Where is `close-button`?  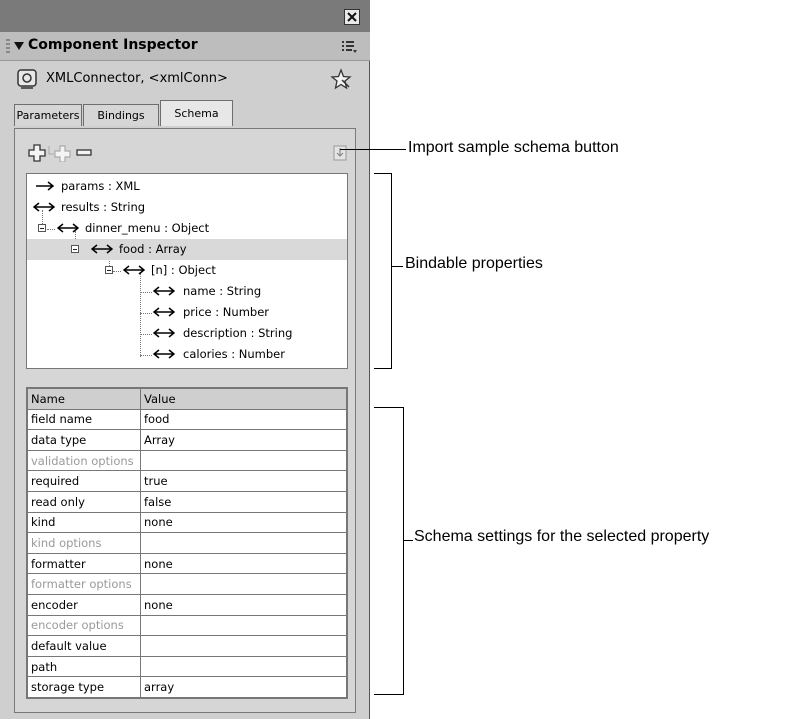 close-button is located at coordinates (352, 17).